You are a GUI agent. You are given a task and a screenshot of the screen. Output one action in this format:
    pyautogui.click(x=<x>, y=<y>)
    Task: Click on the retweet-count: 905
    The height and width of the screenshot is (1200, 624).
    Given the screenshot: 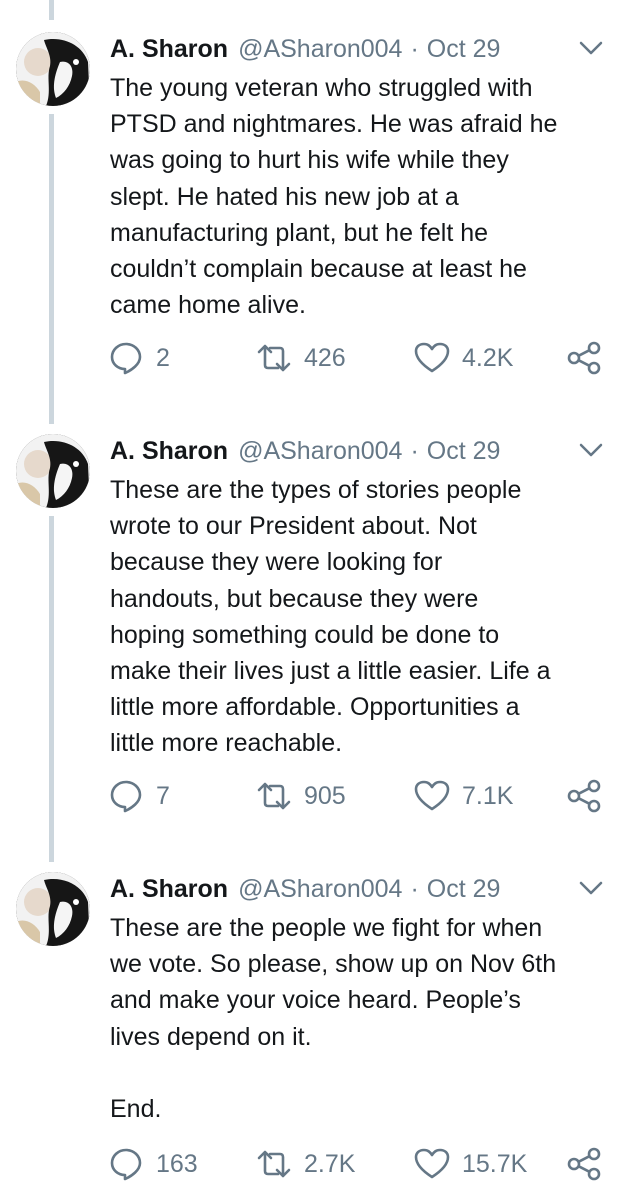 What is the action you would take?
    pyautogui.click(x=325, y=795)
    